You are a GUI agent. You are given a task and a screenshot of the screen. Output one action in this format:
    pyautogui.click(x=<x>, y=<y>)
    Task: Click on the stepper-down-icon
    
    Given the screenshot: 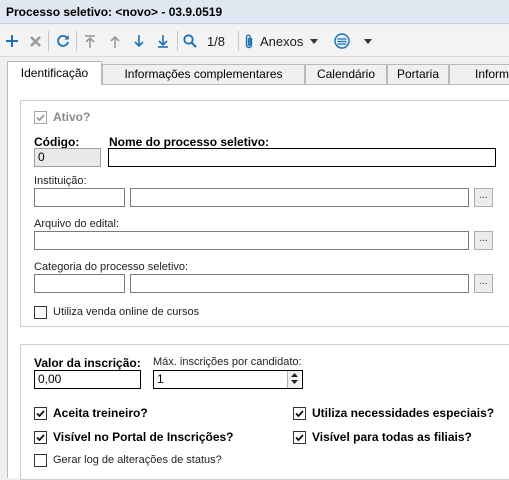 What is the action you would take?
    pyautogui.click(x=294, y=381)
    